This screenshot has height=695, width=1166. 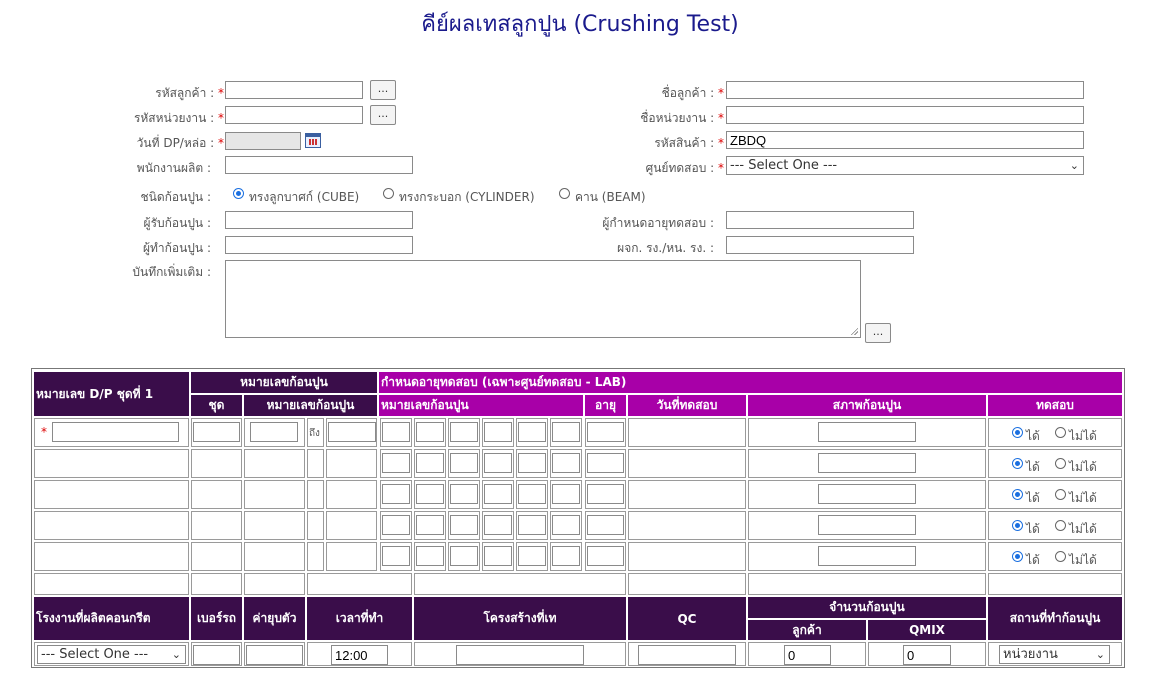 I want to click on site-name-input, so click(x=905, y=115).